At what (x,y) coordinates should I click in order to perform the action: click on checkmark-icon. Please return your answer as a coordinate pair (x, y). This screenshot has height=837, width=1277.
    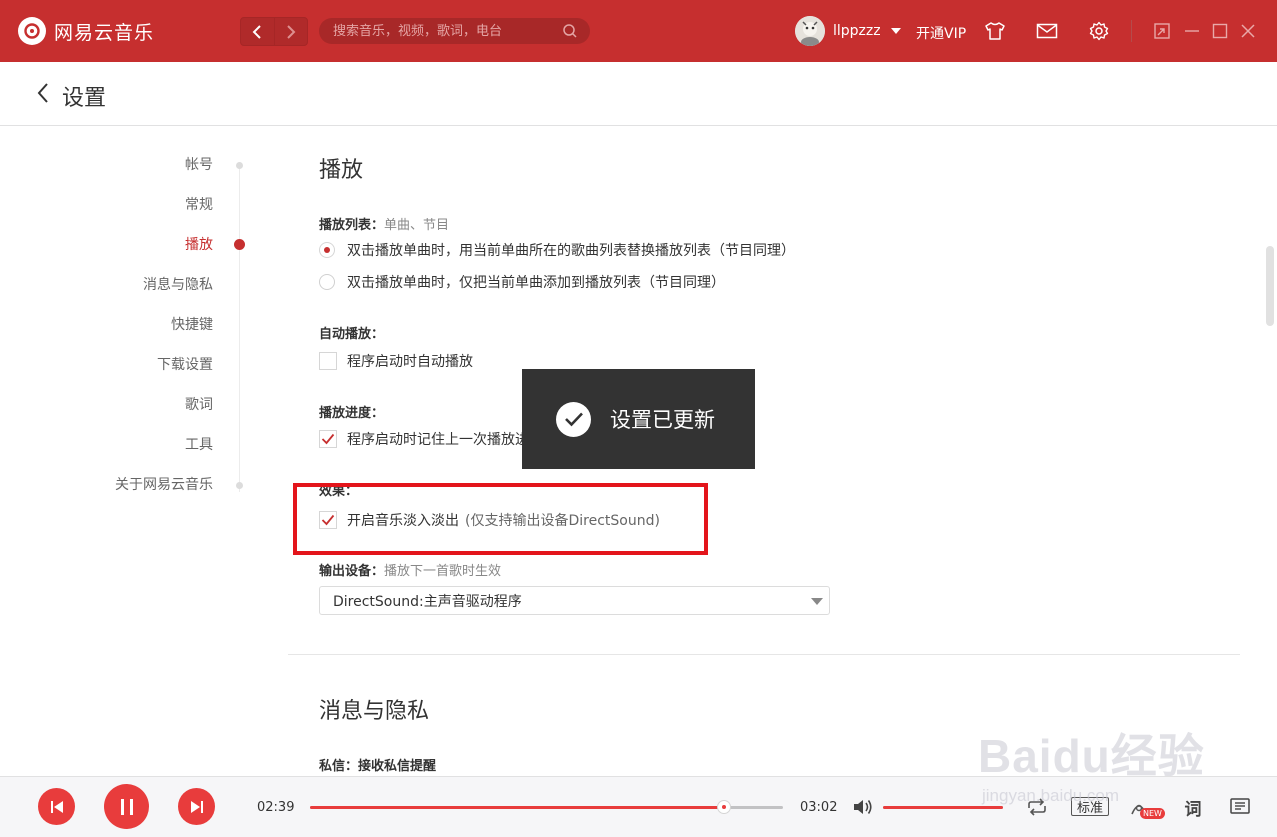
    Looking at the image, I should click on (573, 419).